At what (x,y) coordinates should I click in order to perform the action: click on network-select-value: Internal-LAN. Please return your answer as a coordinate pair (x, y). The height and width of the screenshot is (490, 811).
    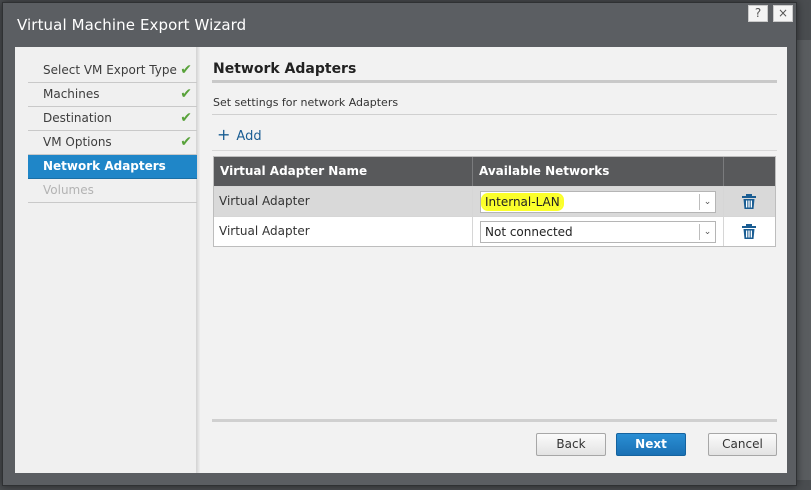
    Looking at the image, I should click on (522, 202).